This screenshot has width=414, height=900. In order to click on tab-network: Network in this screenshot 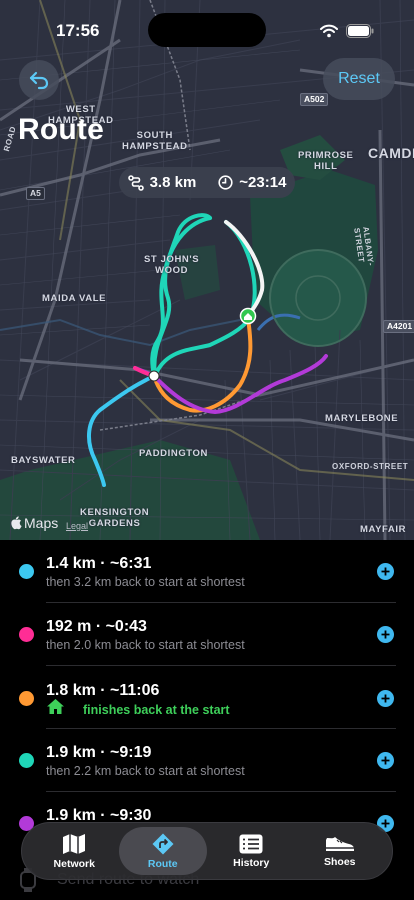, I will do `click(74, 851)`.